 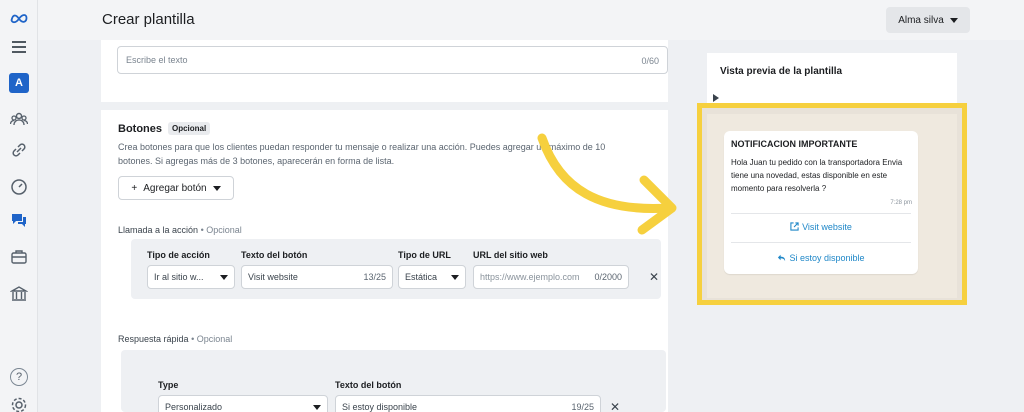 What do you see at coordinates (19, 257) in the screenshot?
I see `briefcase-icon` at bounding box center [19, 257].